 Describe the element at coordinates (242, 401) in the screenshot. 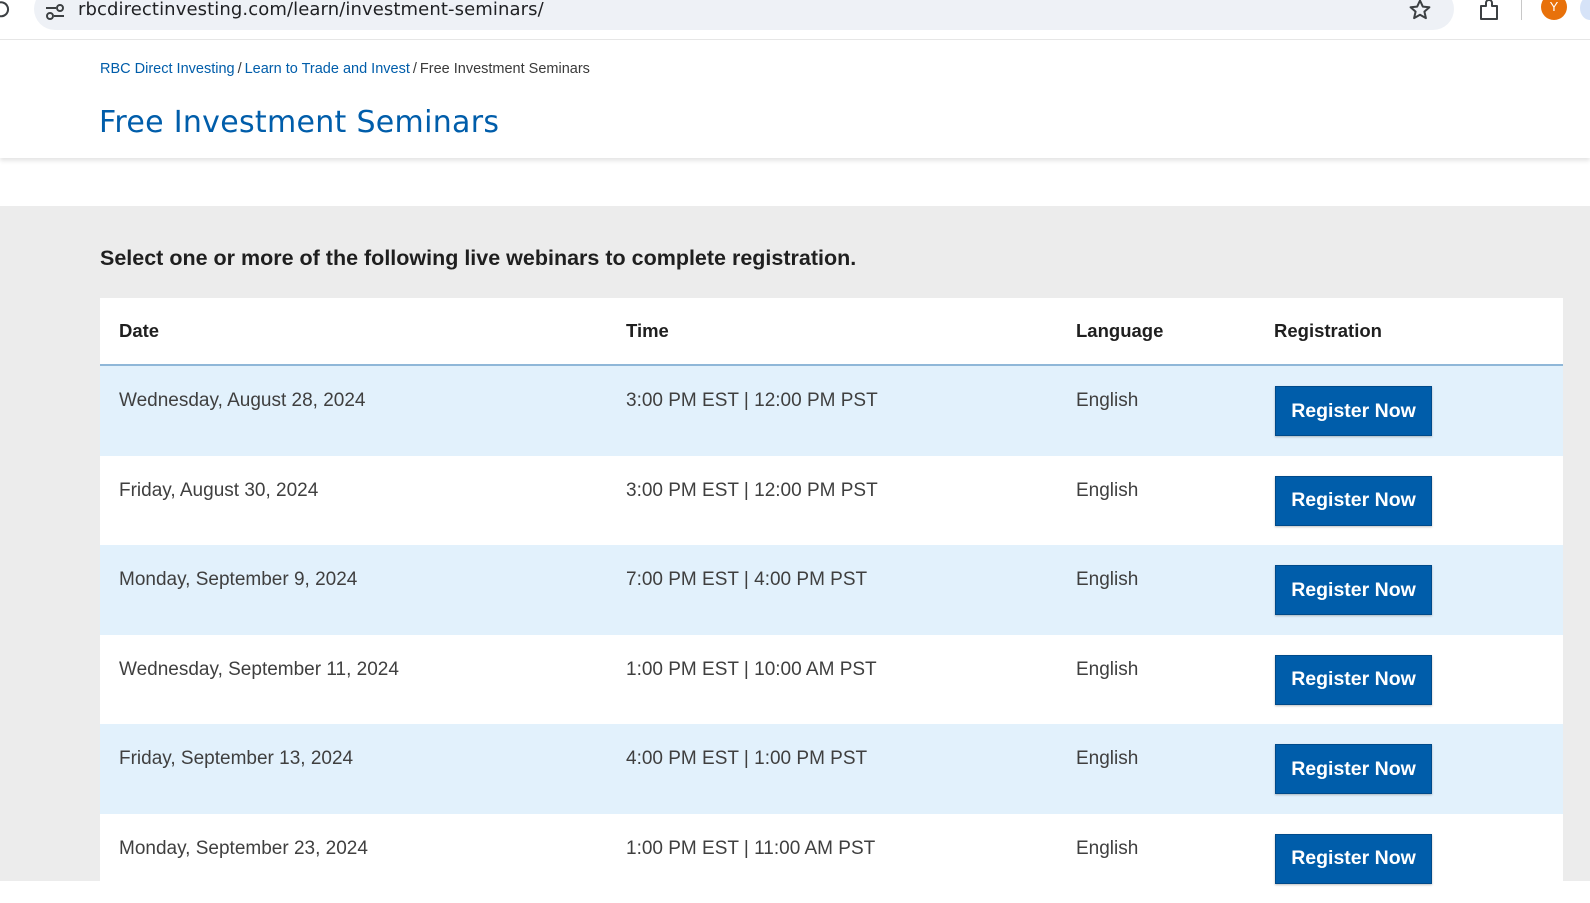

I see `webinar-date: Wednesday, August 28, 2024` at that location.